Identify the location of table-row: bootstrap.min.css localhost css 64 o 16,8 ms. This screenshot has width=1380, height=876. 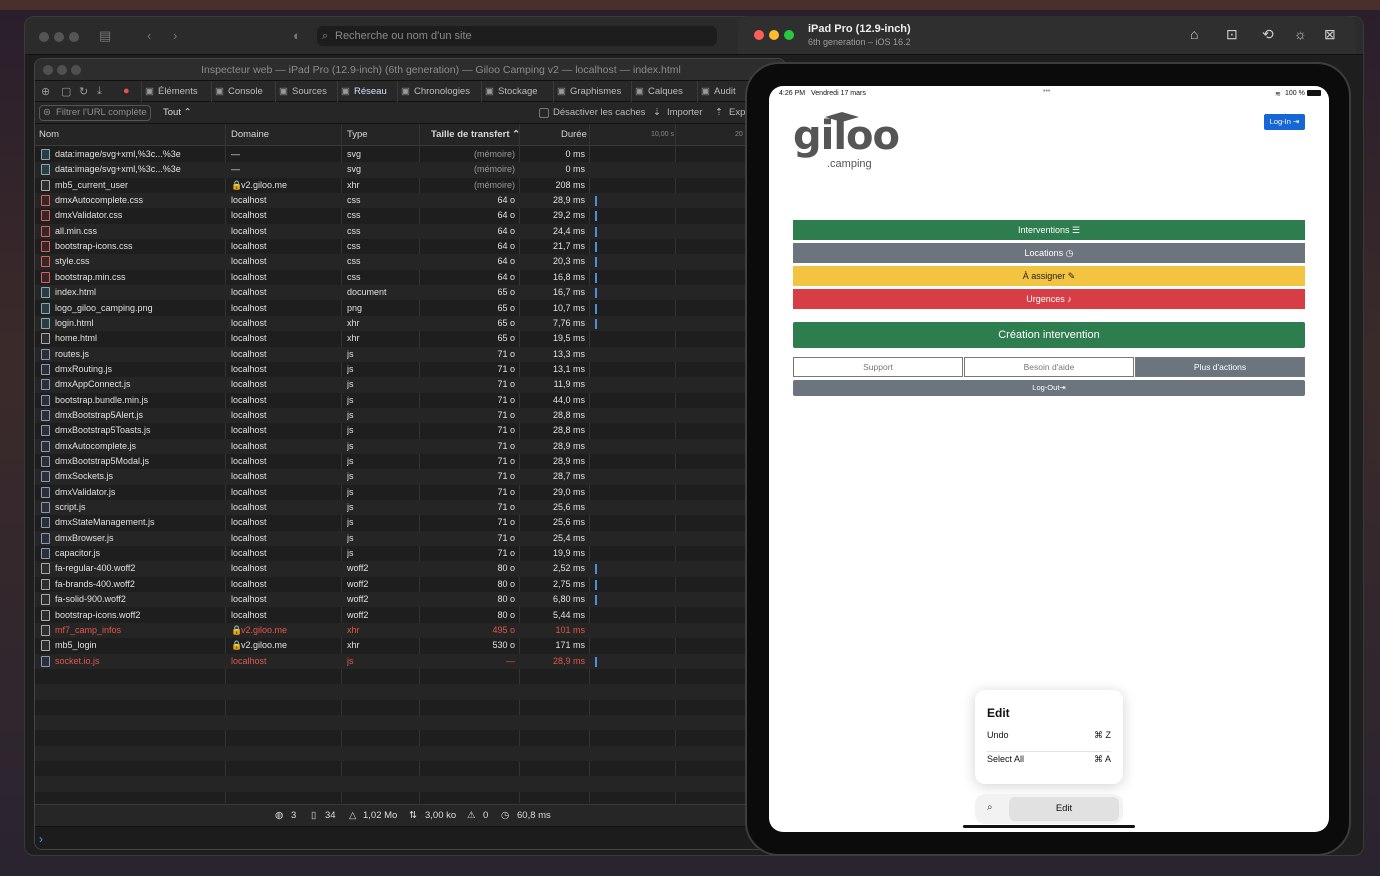
(410, 277).